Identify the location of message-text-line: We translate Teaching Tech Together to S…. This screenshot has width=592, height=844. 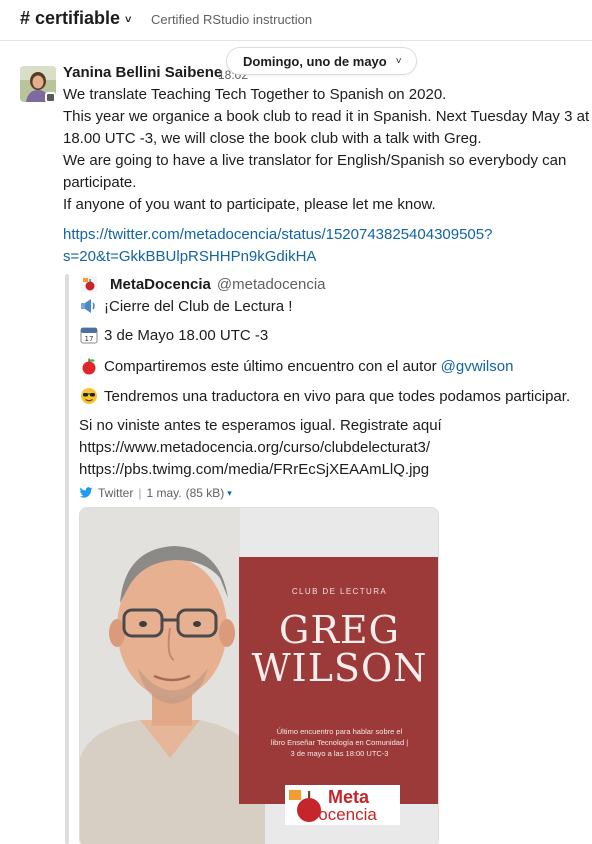
(255, 94).